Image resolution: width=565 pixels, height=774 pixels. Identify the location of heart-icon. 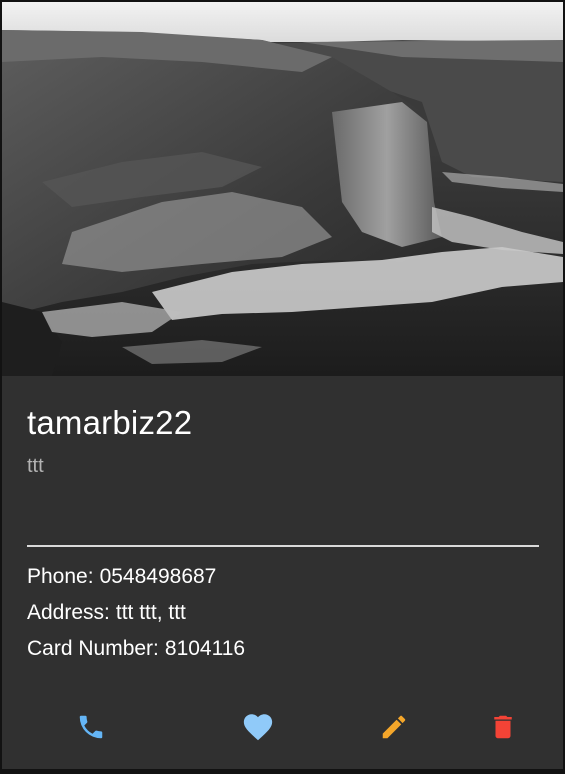
(258, 727).